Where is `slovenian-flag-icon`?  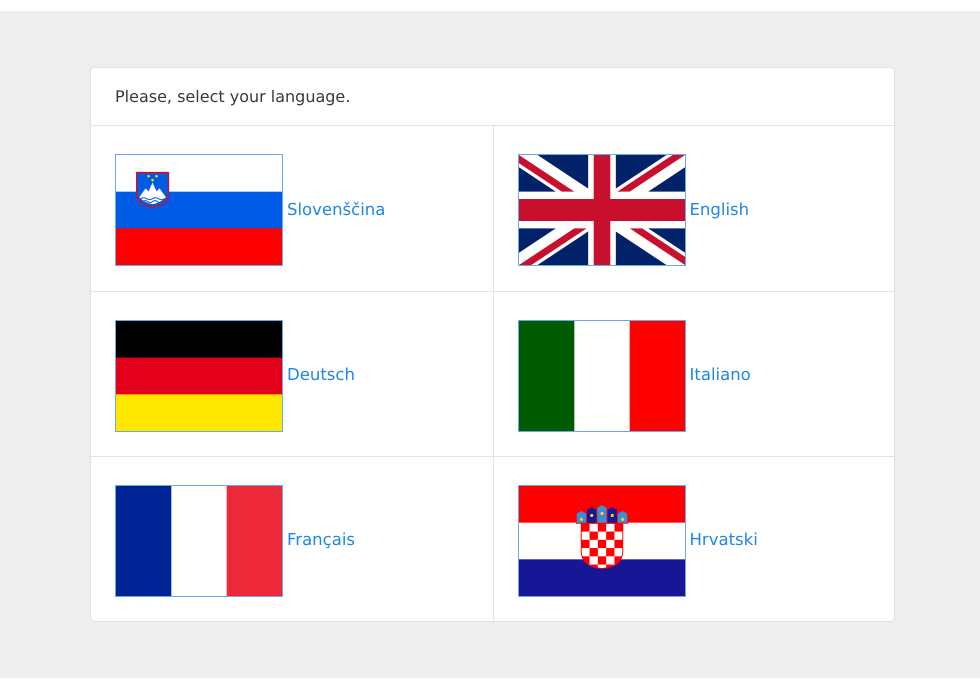
slovenian-flag-icon is located at coordinates (199, 210).